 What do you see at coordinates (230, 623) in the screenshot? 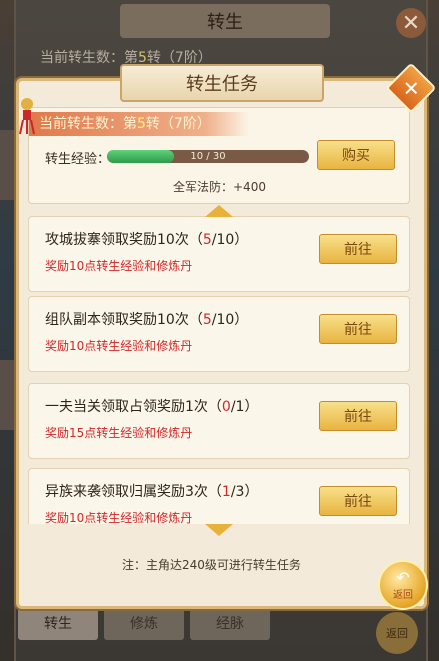
I see `tab-meridian: 经脉` at bounding box center [230, 623].